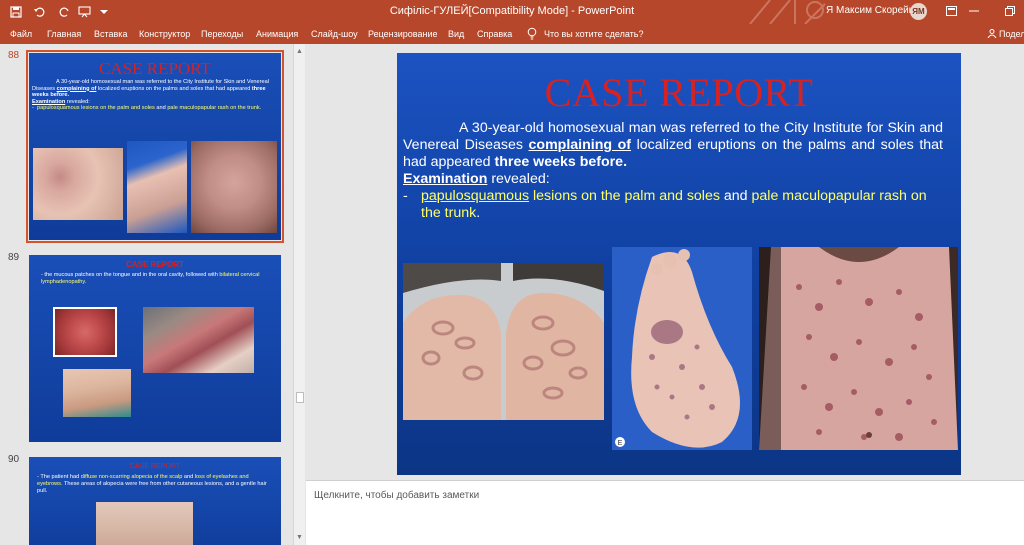  Describe the element at coordinates (594, 34) in the screenshot. I see `tell-me-search: Что вы хотите сделать?` at that location.